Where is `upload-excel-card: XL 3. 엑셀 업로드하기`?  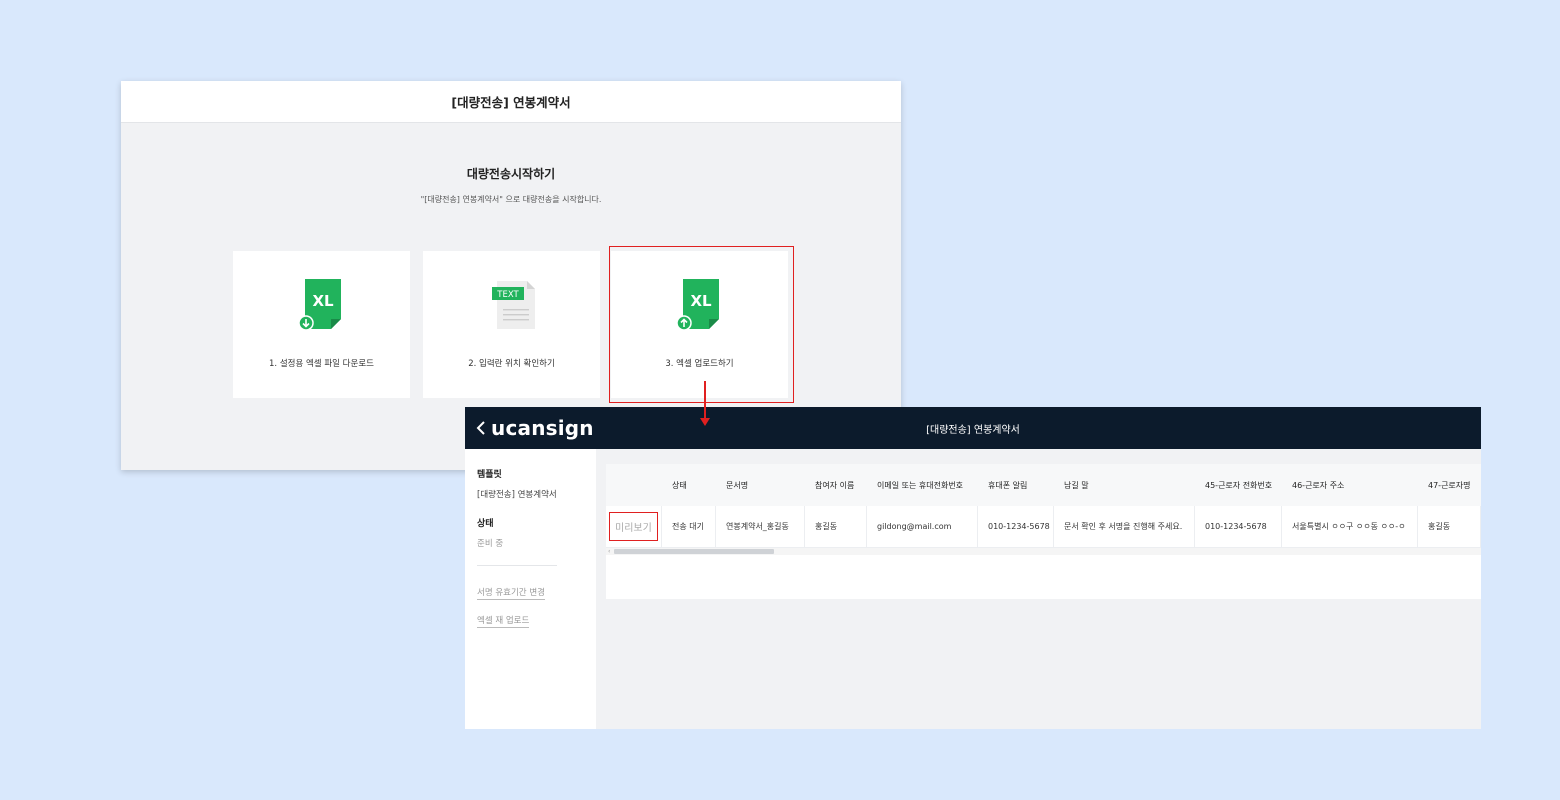
upload-excel-card: XL 3. 엑셀 업로드하기 is located at coordinates (699, 324).